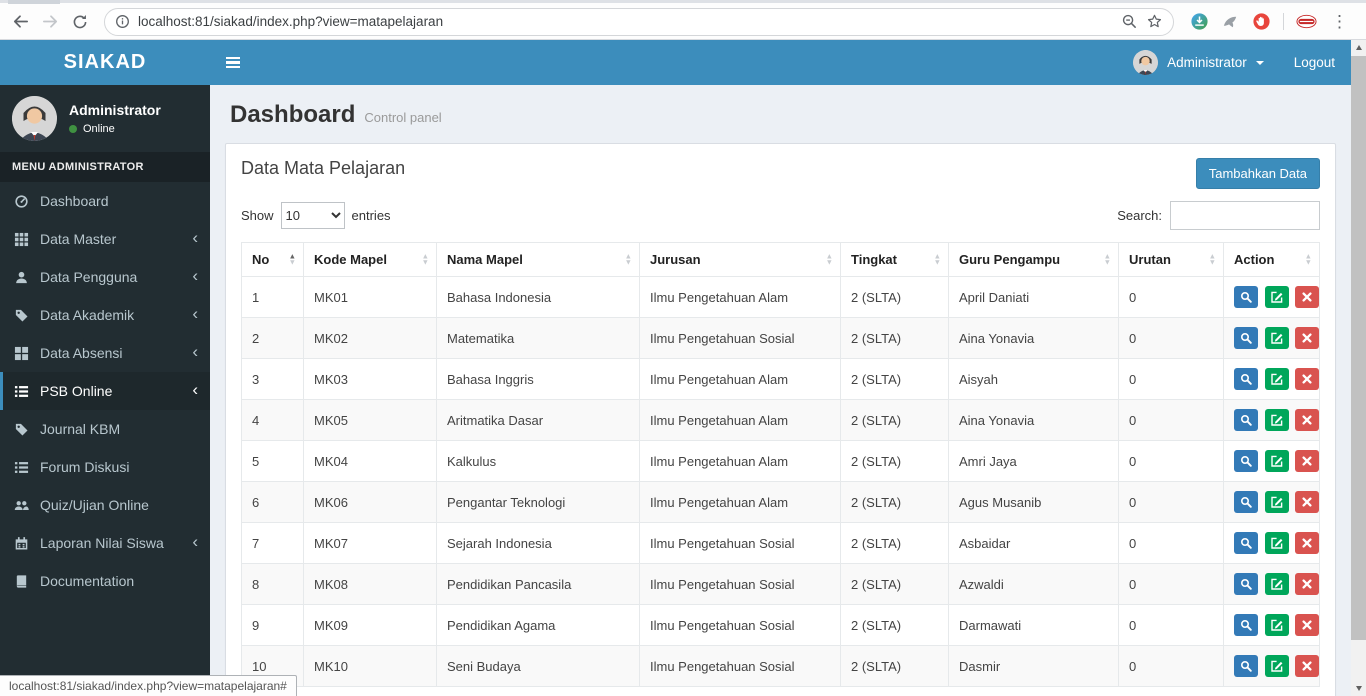 The image size is (1366, 696). What do you see at coordinates (21, 353) in the screenshot?
I see `grid-large-icon` at bounding box center [21, 353].